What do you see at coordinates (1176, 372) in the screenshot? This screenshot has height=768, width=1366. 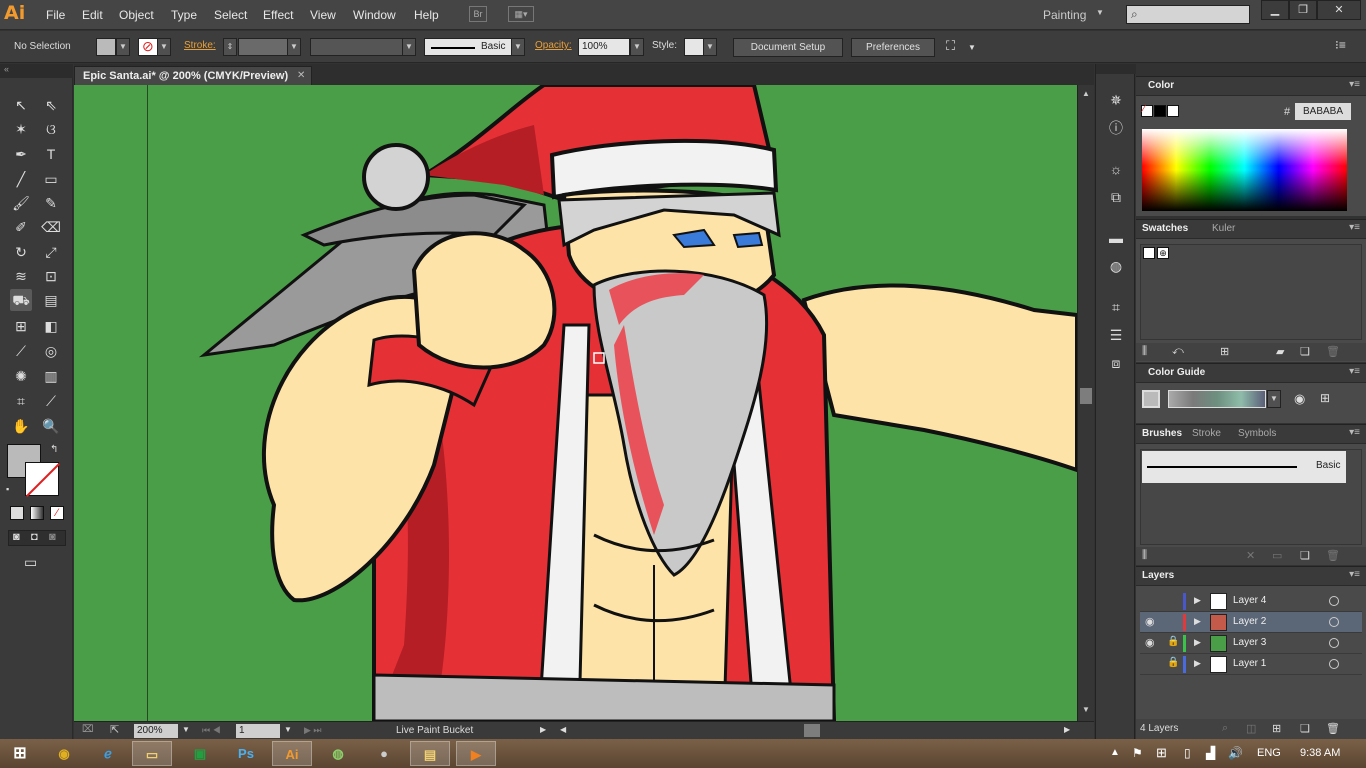 I see `color-guide-tab: Color Guide` at bounding box center [1176, 372].